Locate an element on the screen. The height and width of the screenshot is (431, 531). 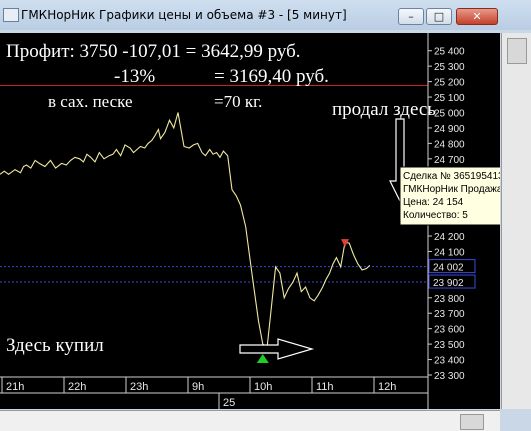
sugar-kg-text: =70 кг. is located at coordinates (238, 101).